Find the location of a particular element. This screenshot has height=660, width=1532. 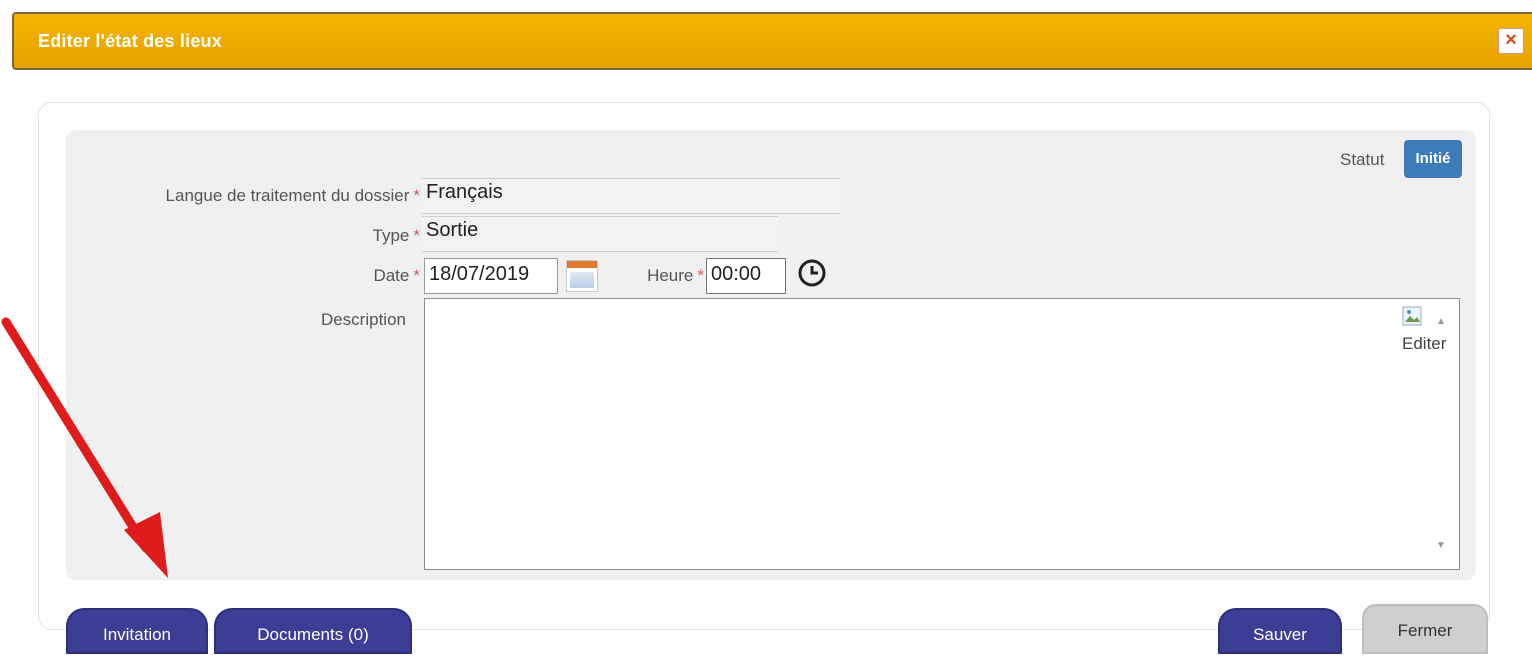

invitation-button: Invitation is located at coordinates (137, 631).